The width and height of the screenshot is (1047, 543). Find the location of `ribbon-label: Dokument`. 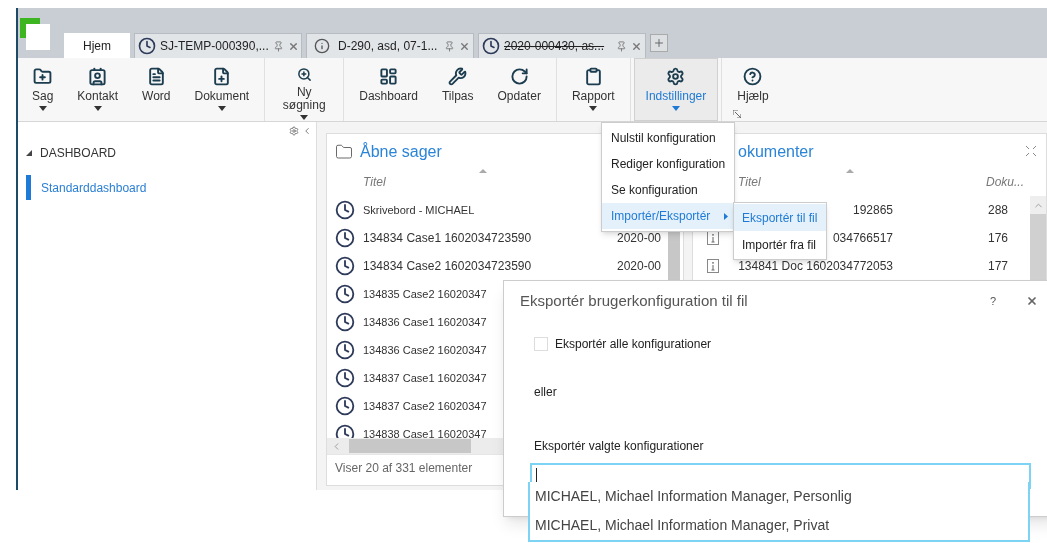

ribbon-label: Dokument is located at coordinates (222, 96).